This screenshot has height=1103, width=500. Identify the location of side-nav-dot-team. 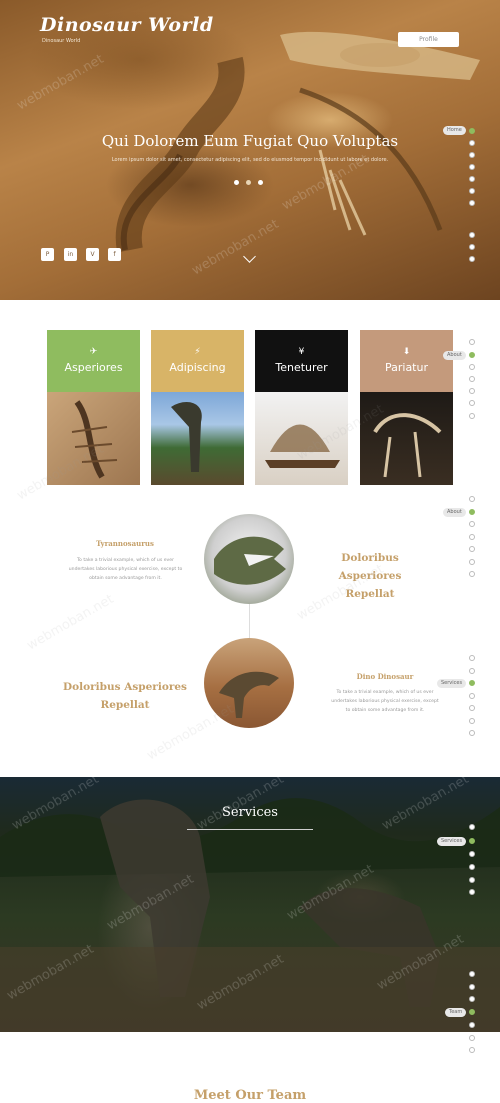
(472, 1012).